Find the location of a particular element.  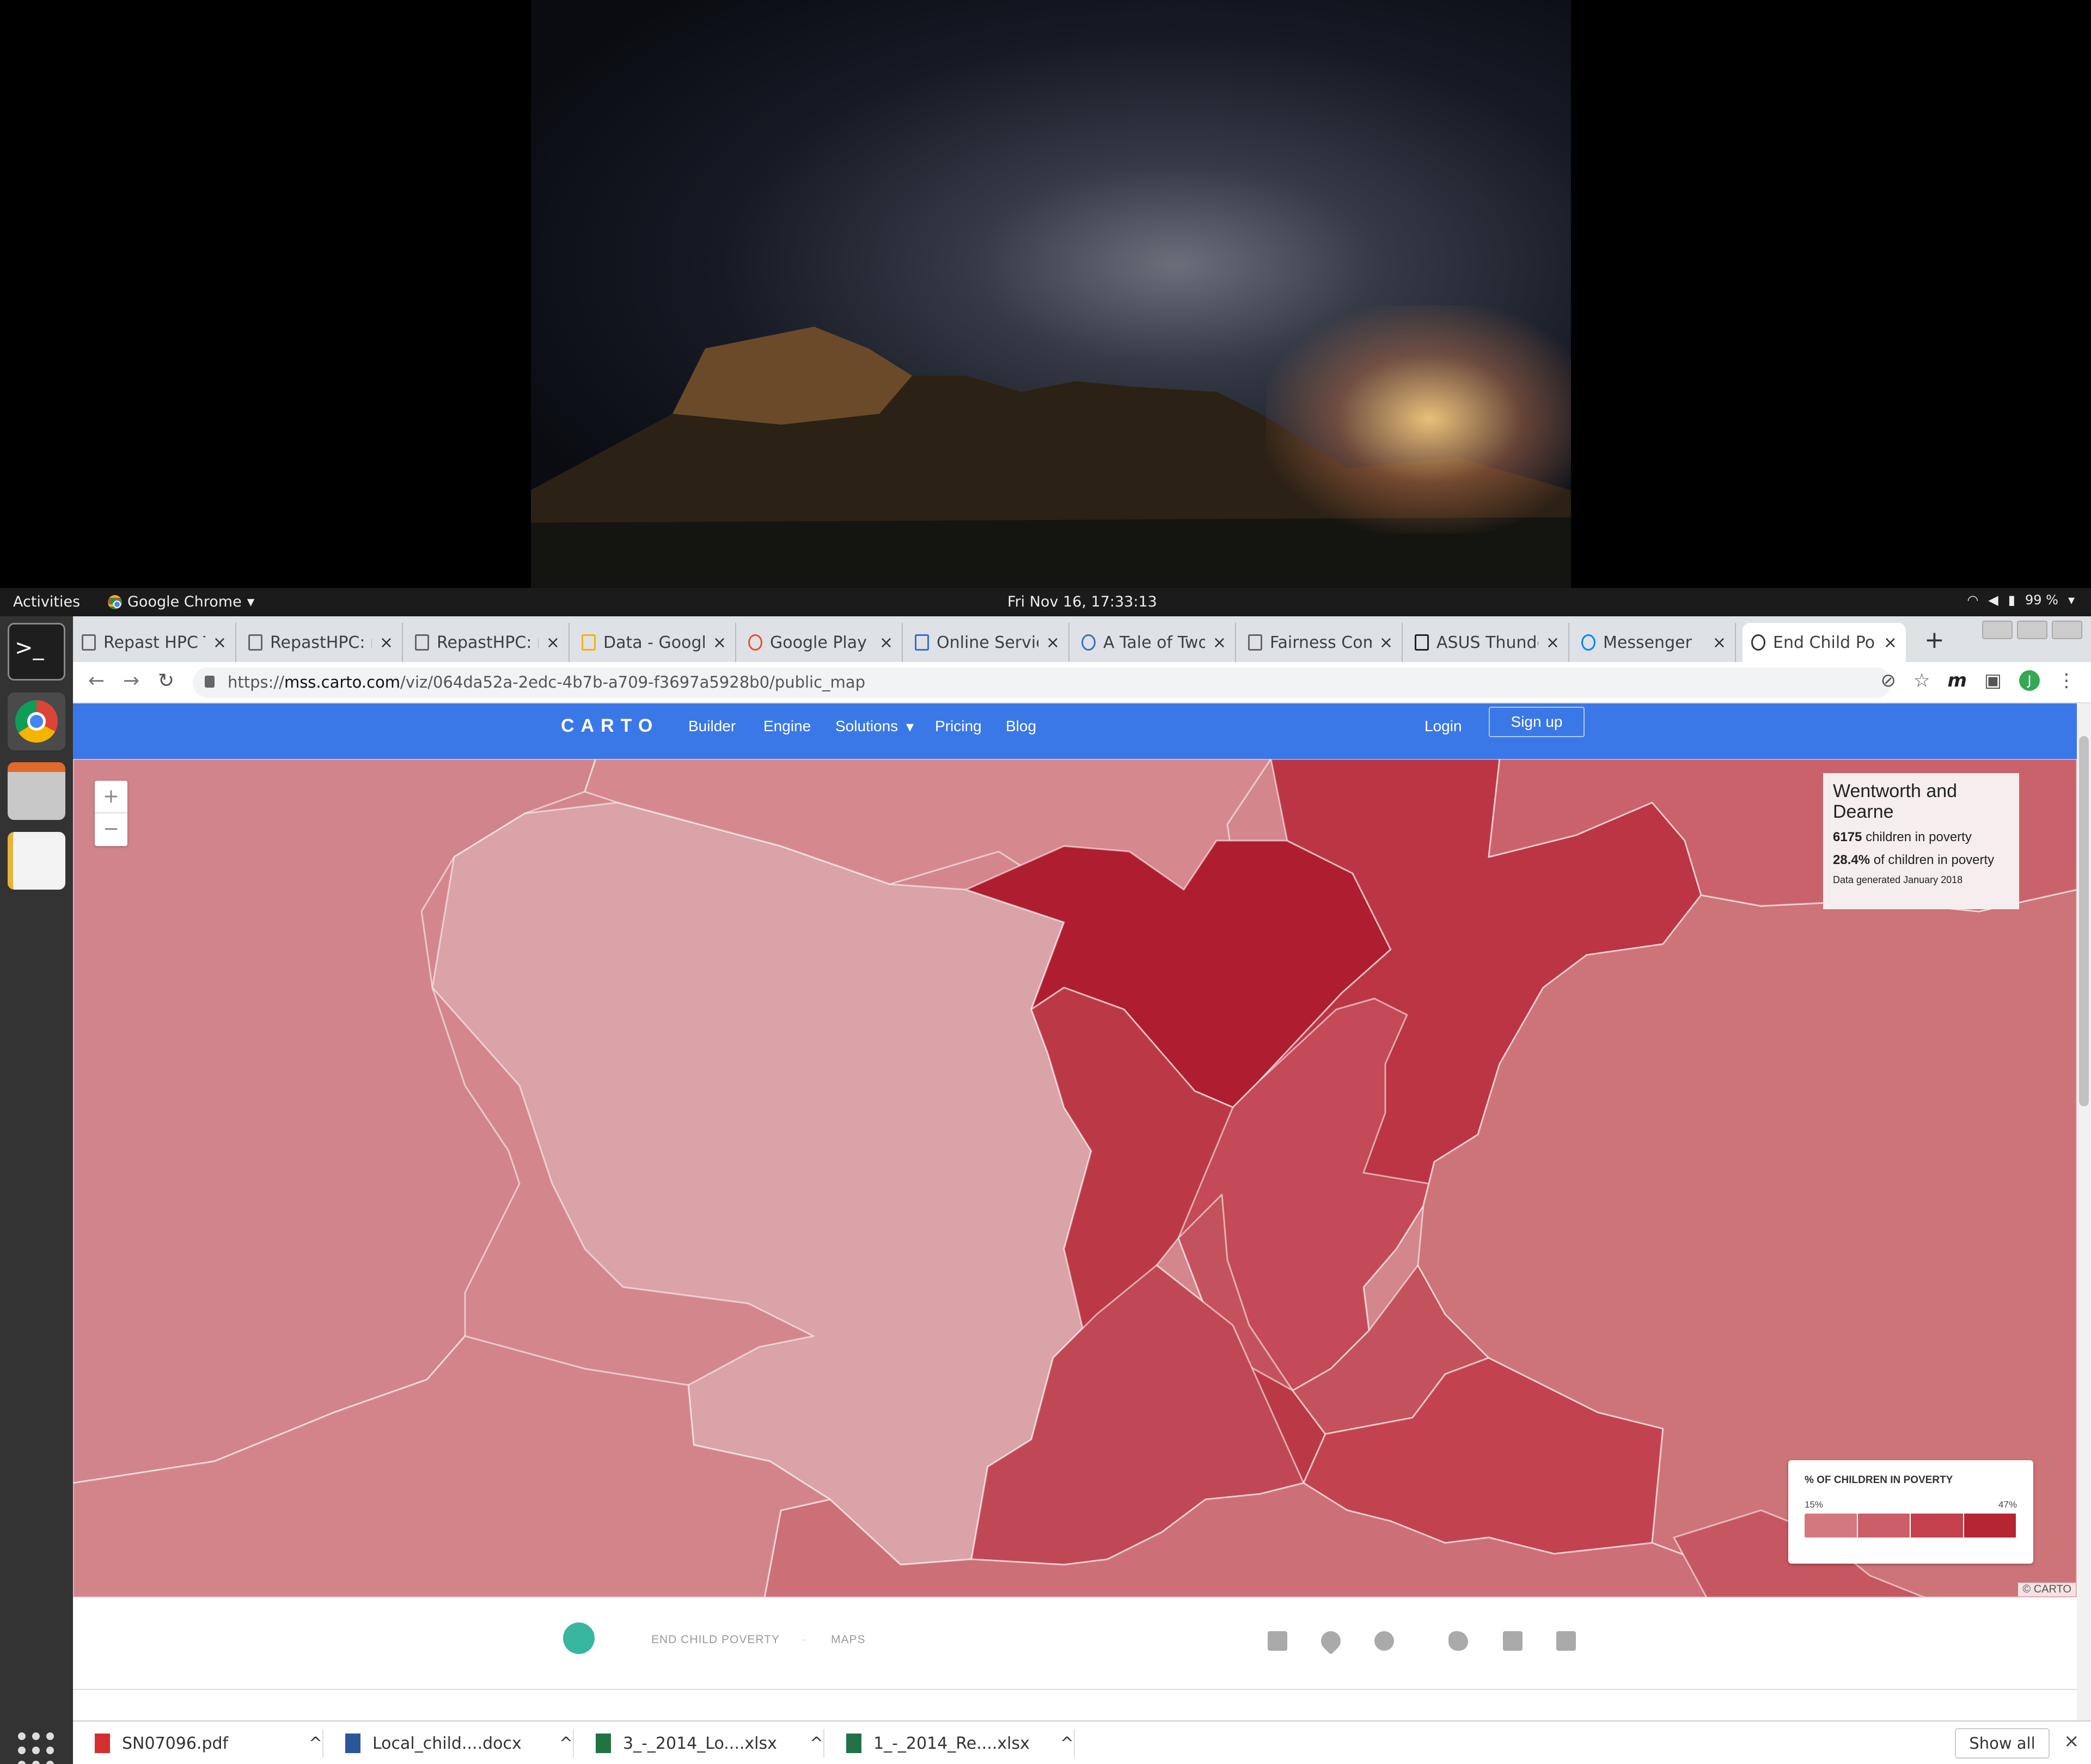

nav-engine: Engine is located at coordinates (787, 726).